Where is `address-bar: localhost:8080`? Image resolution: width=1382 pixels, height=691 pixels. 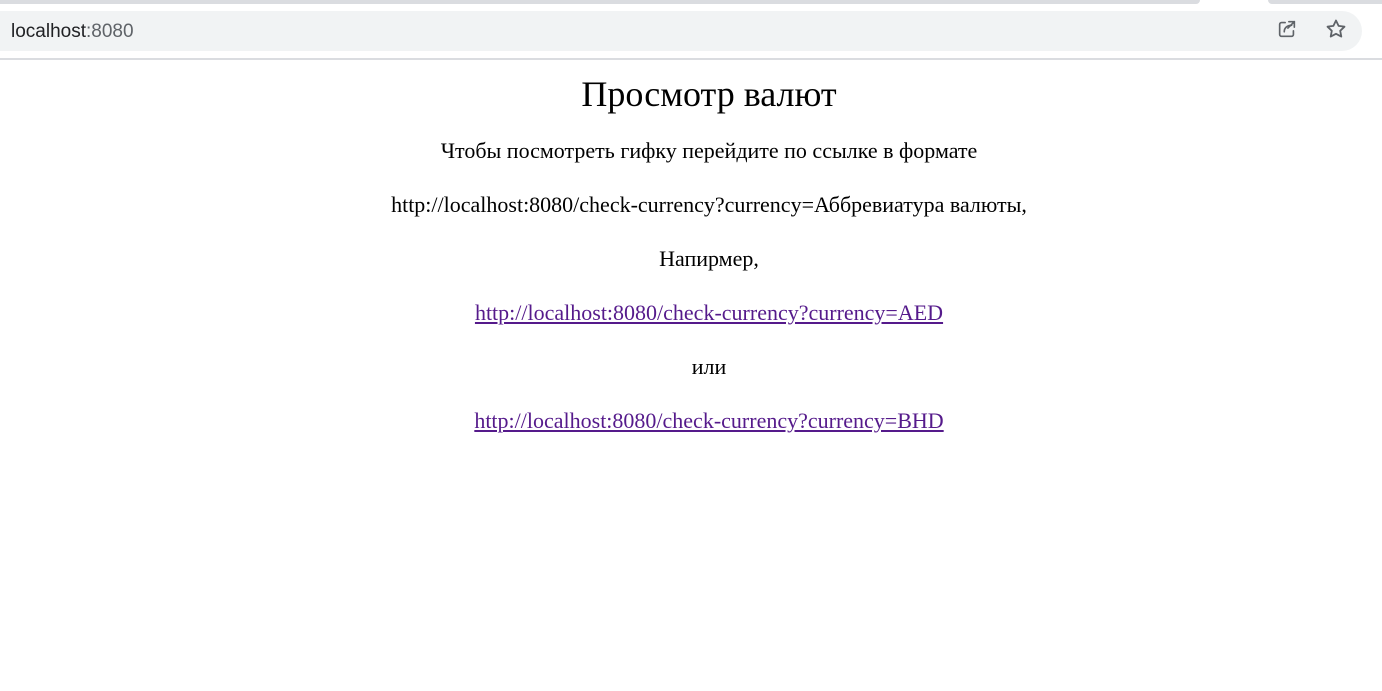 address-bar: localhost:8080 is located at coordinates (681, 31).